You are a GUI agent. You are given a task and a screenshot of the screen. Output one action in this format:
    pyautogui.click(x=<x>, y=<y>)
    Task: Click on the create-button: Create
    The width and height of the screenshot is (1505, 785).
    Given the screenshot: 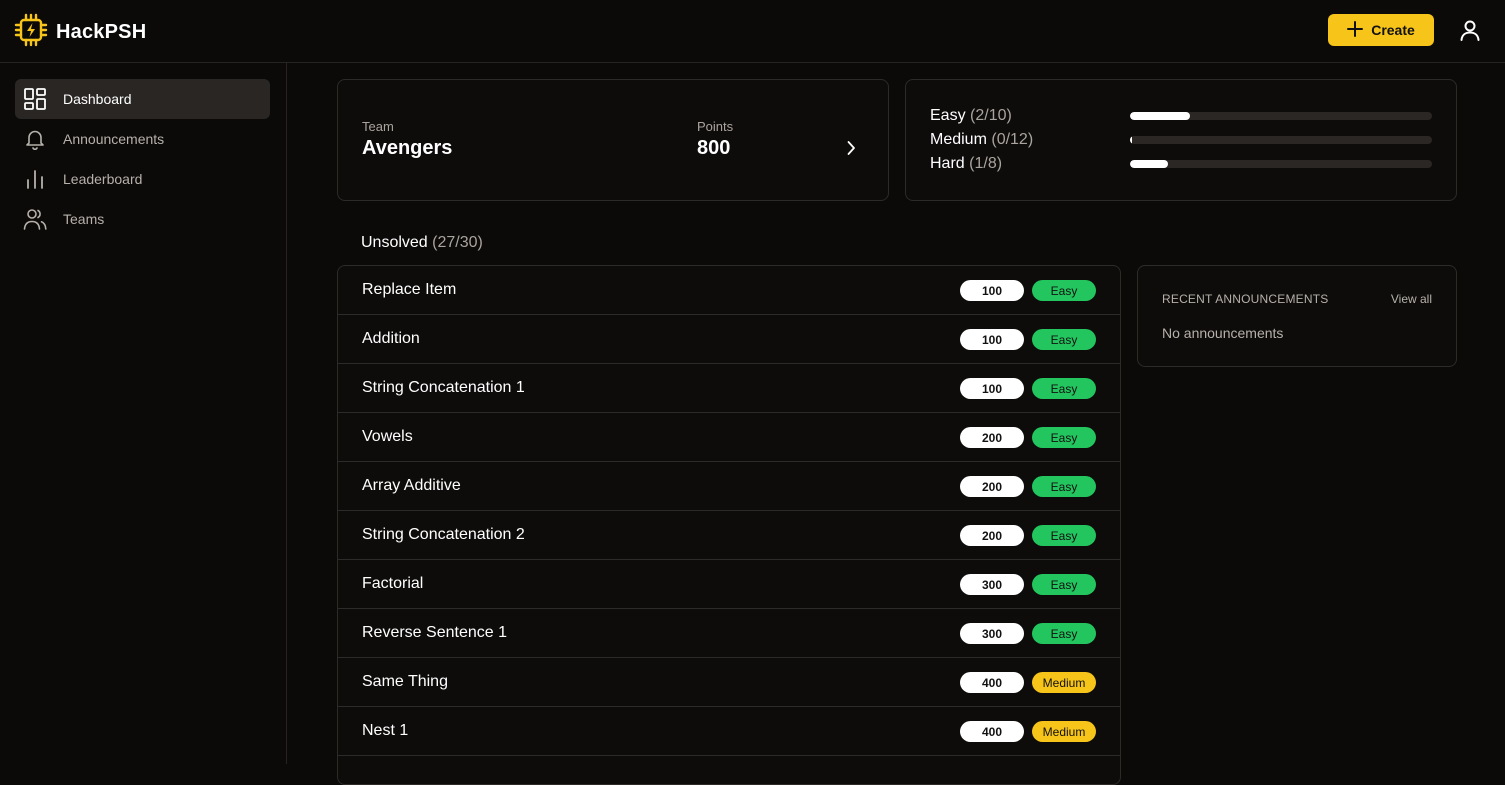 What is the action you would take?
    pyautogui.click(x=1381, y=30)
    